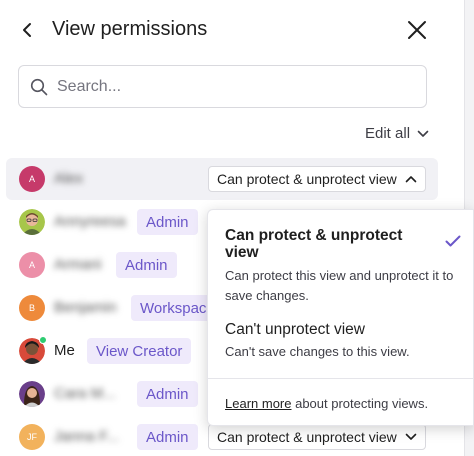 The image size is (474, 456). I want to click on search-icon, so click(39, 86).